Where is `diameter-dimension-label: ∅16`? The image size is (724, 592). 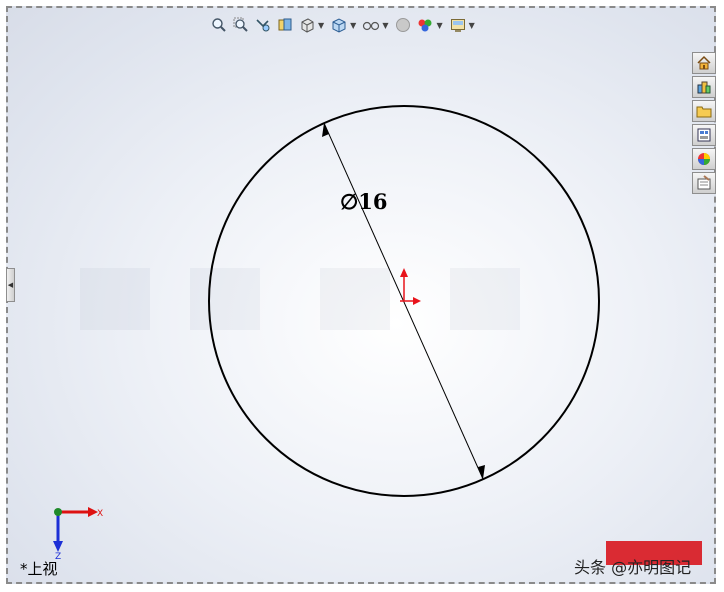
diameter-dimension-label: ∅16 is located at coordinates (364, 201).